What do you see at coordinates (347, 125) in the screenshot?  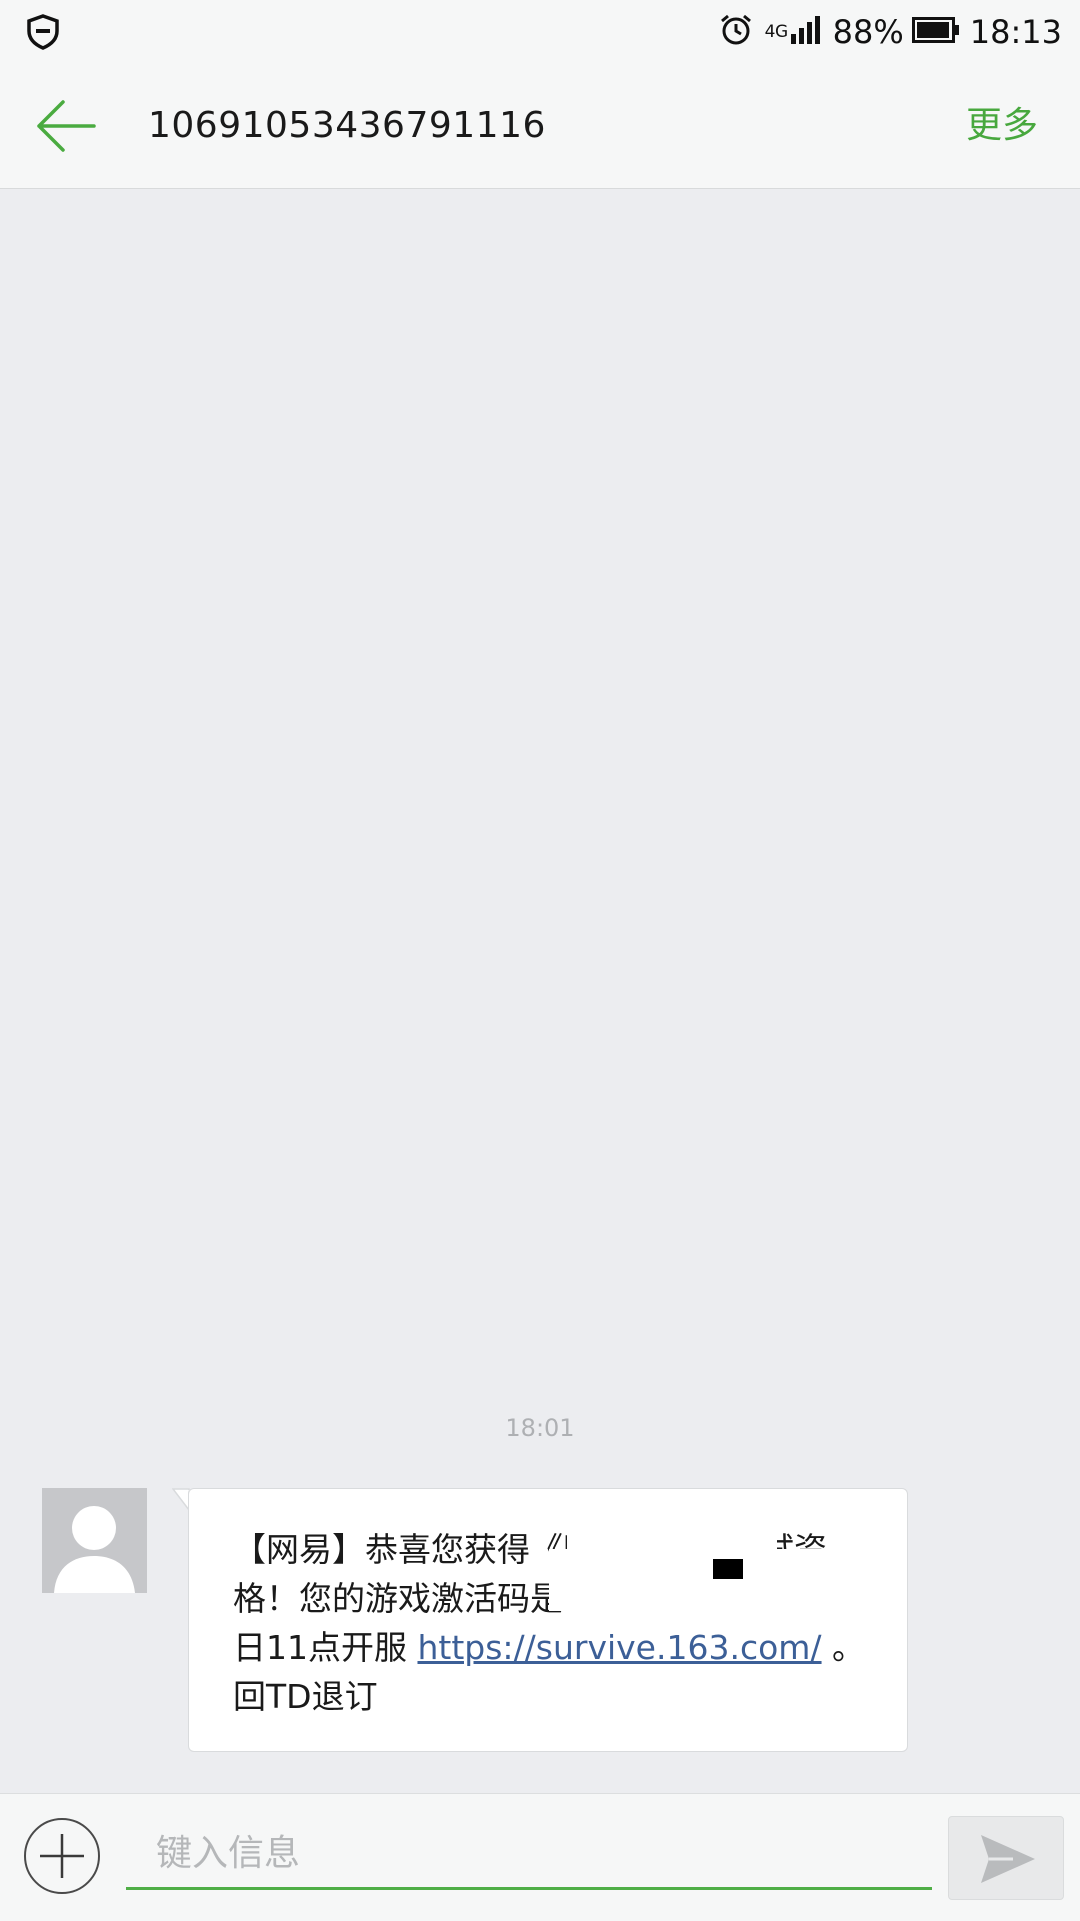 I see `contact-number-title: 10691053436791116` at bounding box center [347, 125].